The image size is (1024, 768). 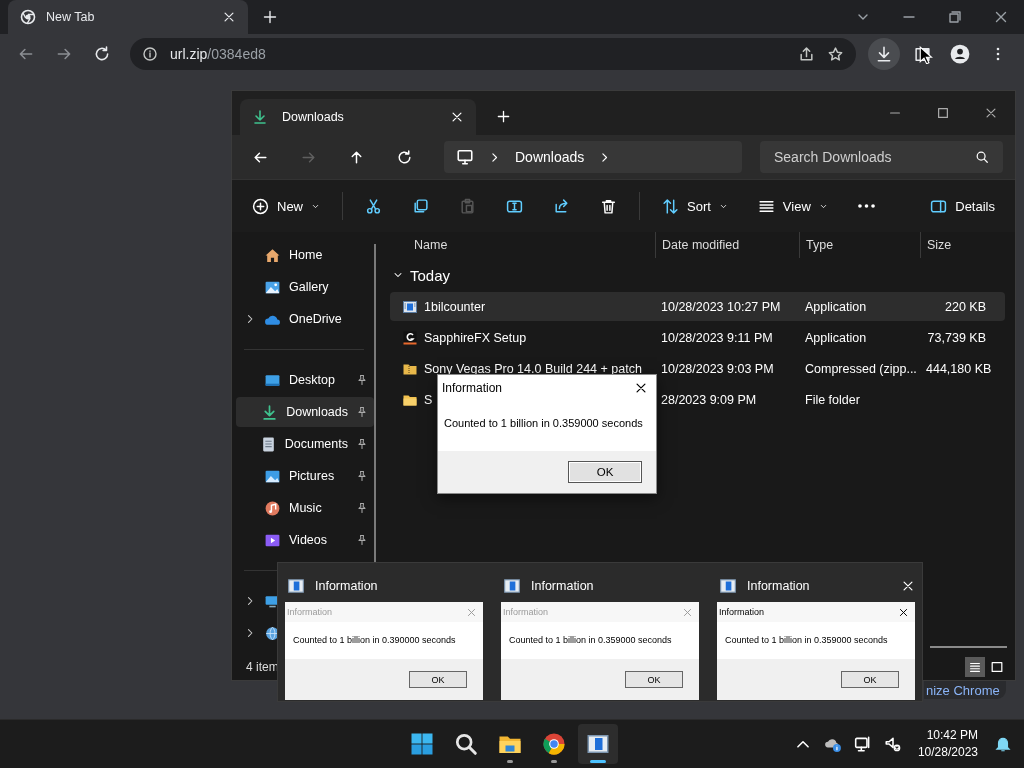 What do you see at coordinates (832, 399) in the screenshot?
I see `type-cell-text: File folder` at bounding box center [832, 399].